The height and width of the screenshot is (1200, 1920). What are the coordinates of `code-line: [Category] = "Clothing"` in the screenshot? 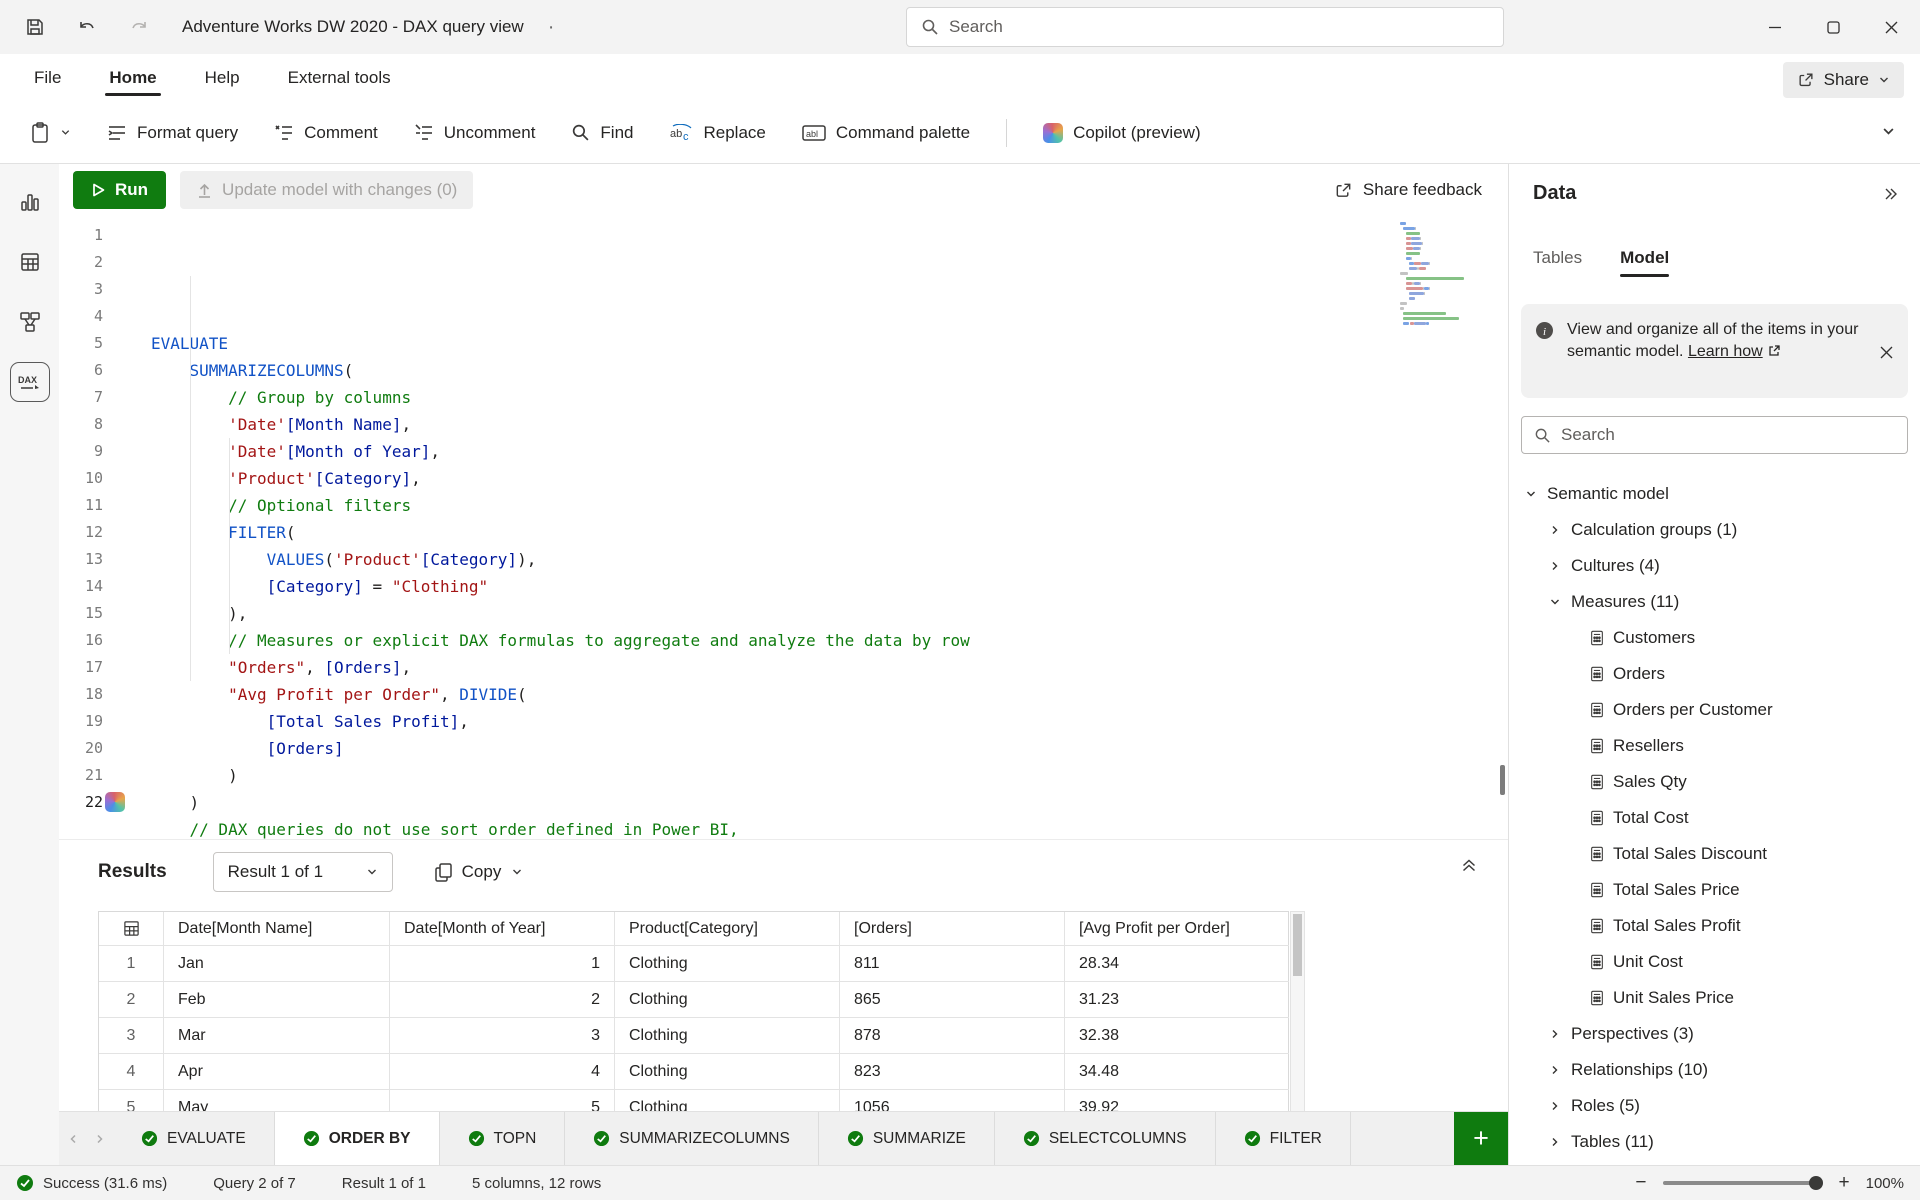 It's located at (829, 586).